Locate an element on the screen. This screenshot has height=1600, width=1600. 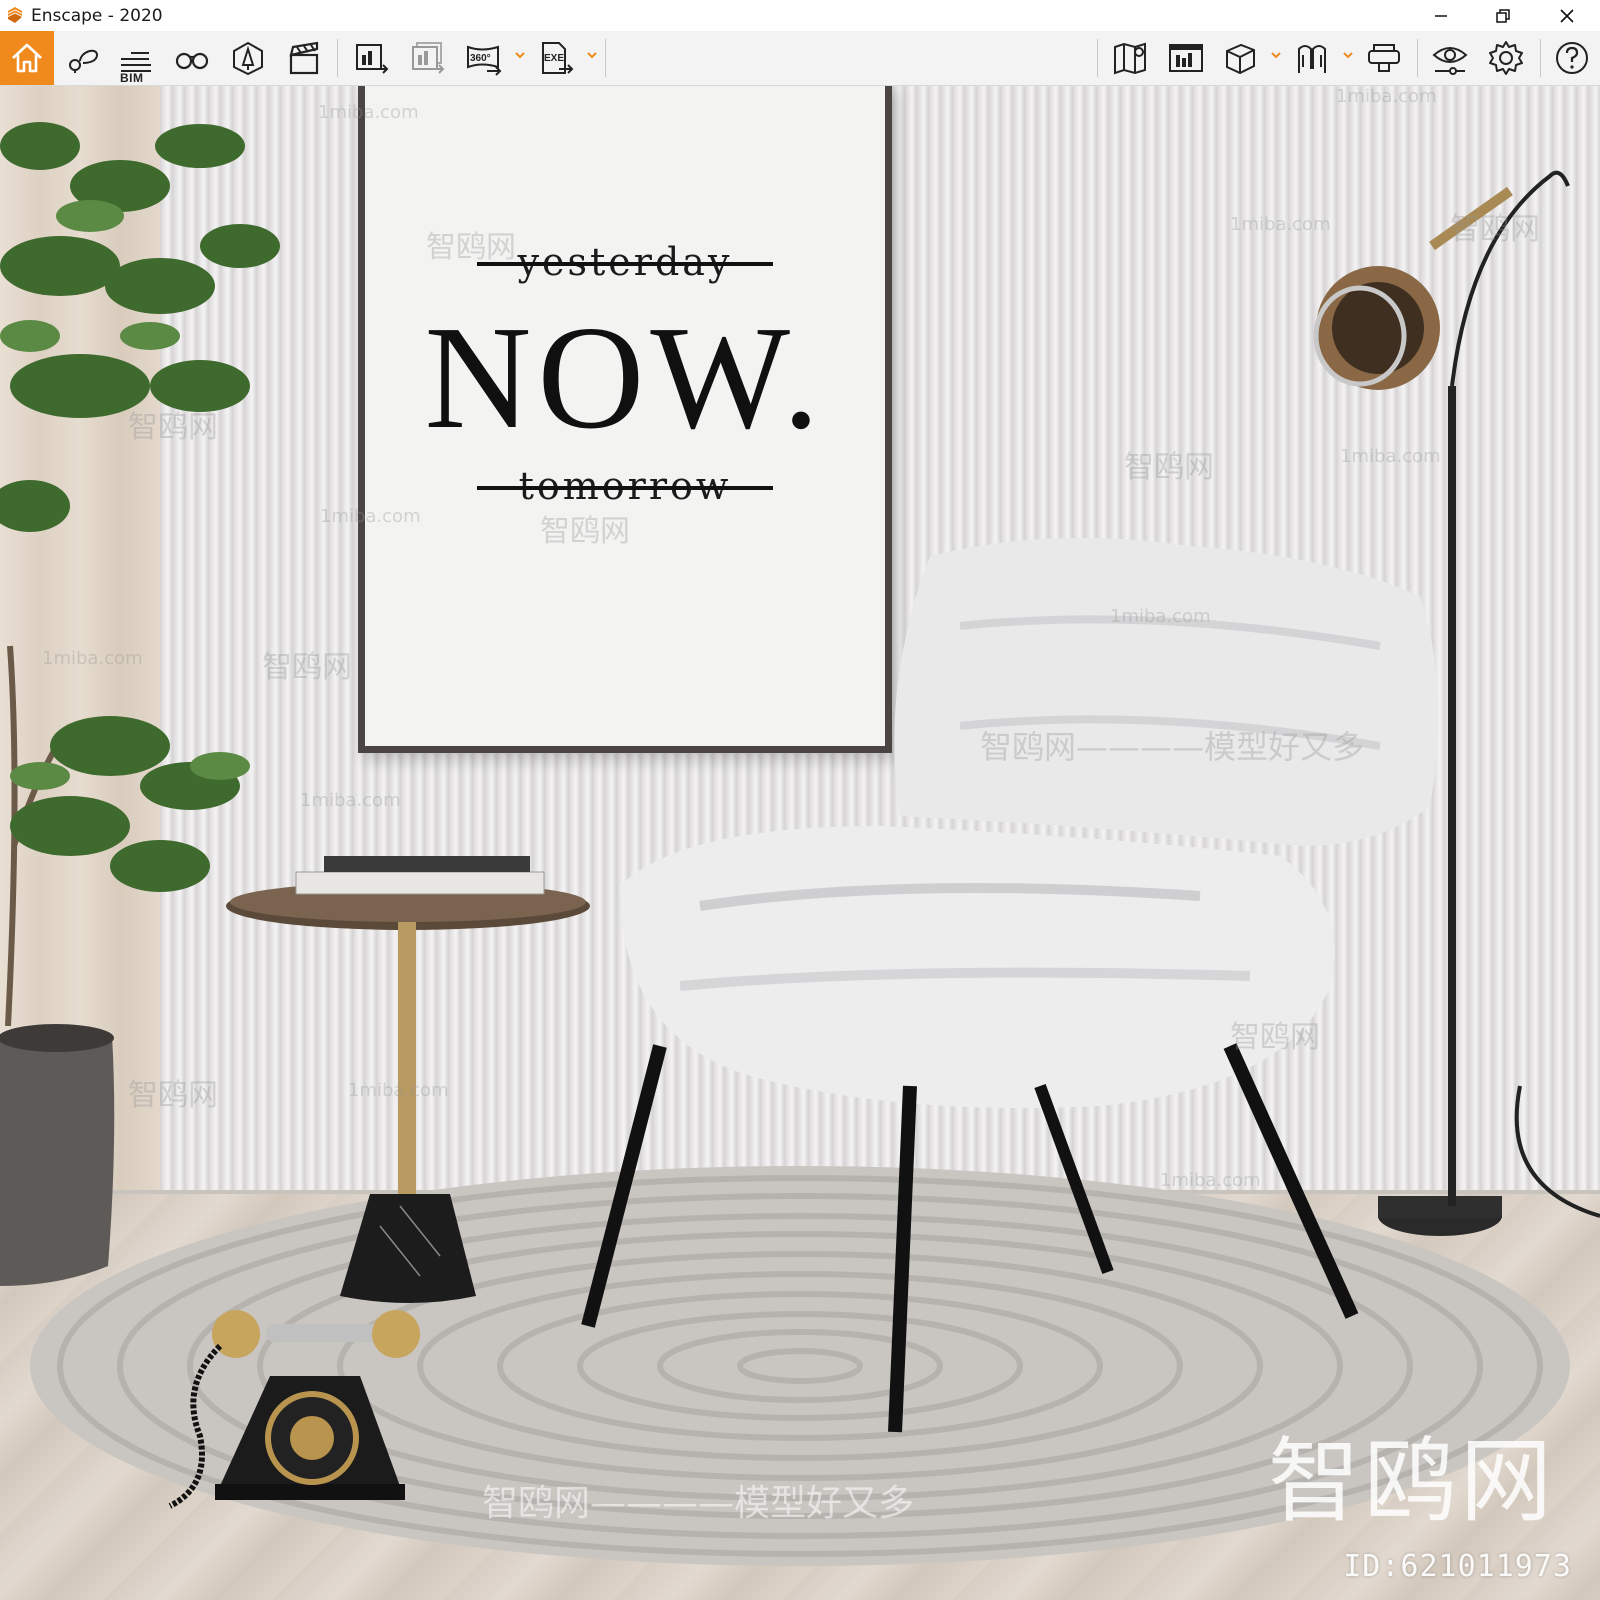
panorama-label: 360° is located at coordinates (480, 58).